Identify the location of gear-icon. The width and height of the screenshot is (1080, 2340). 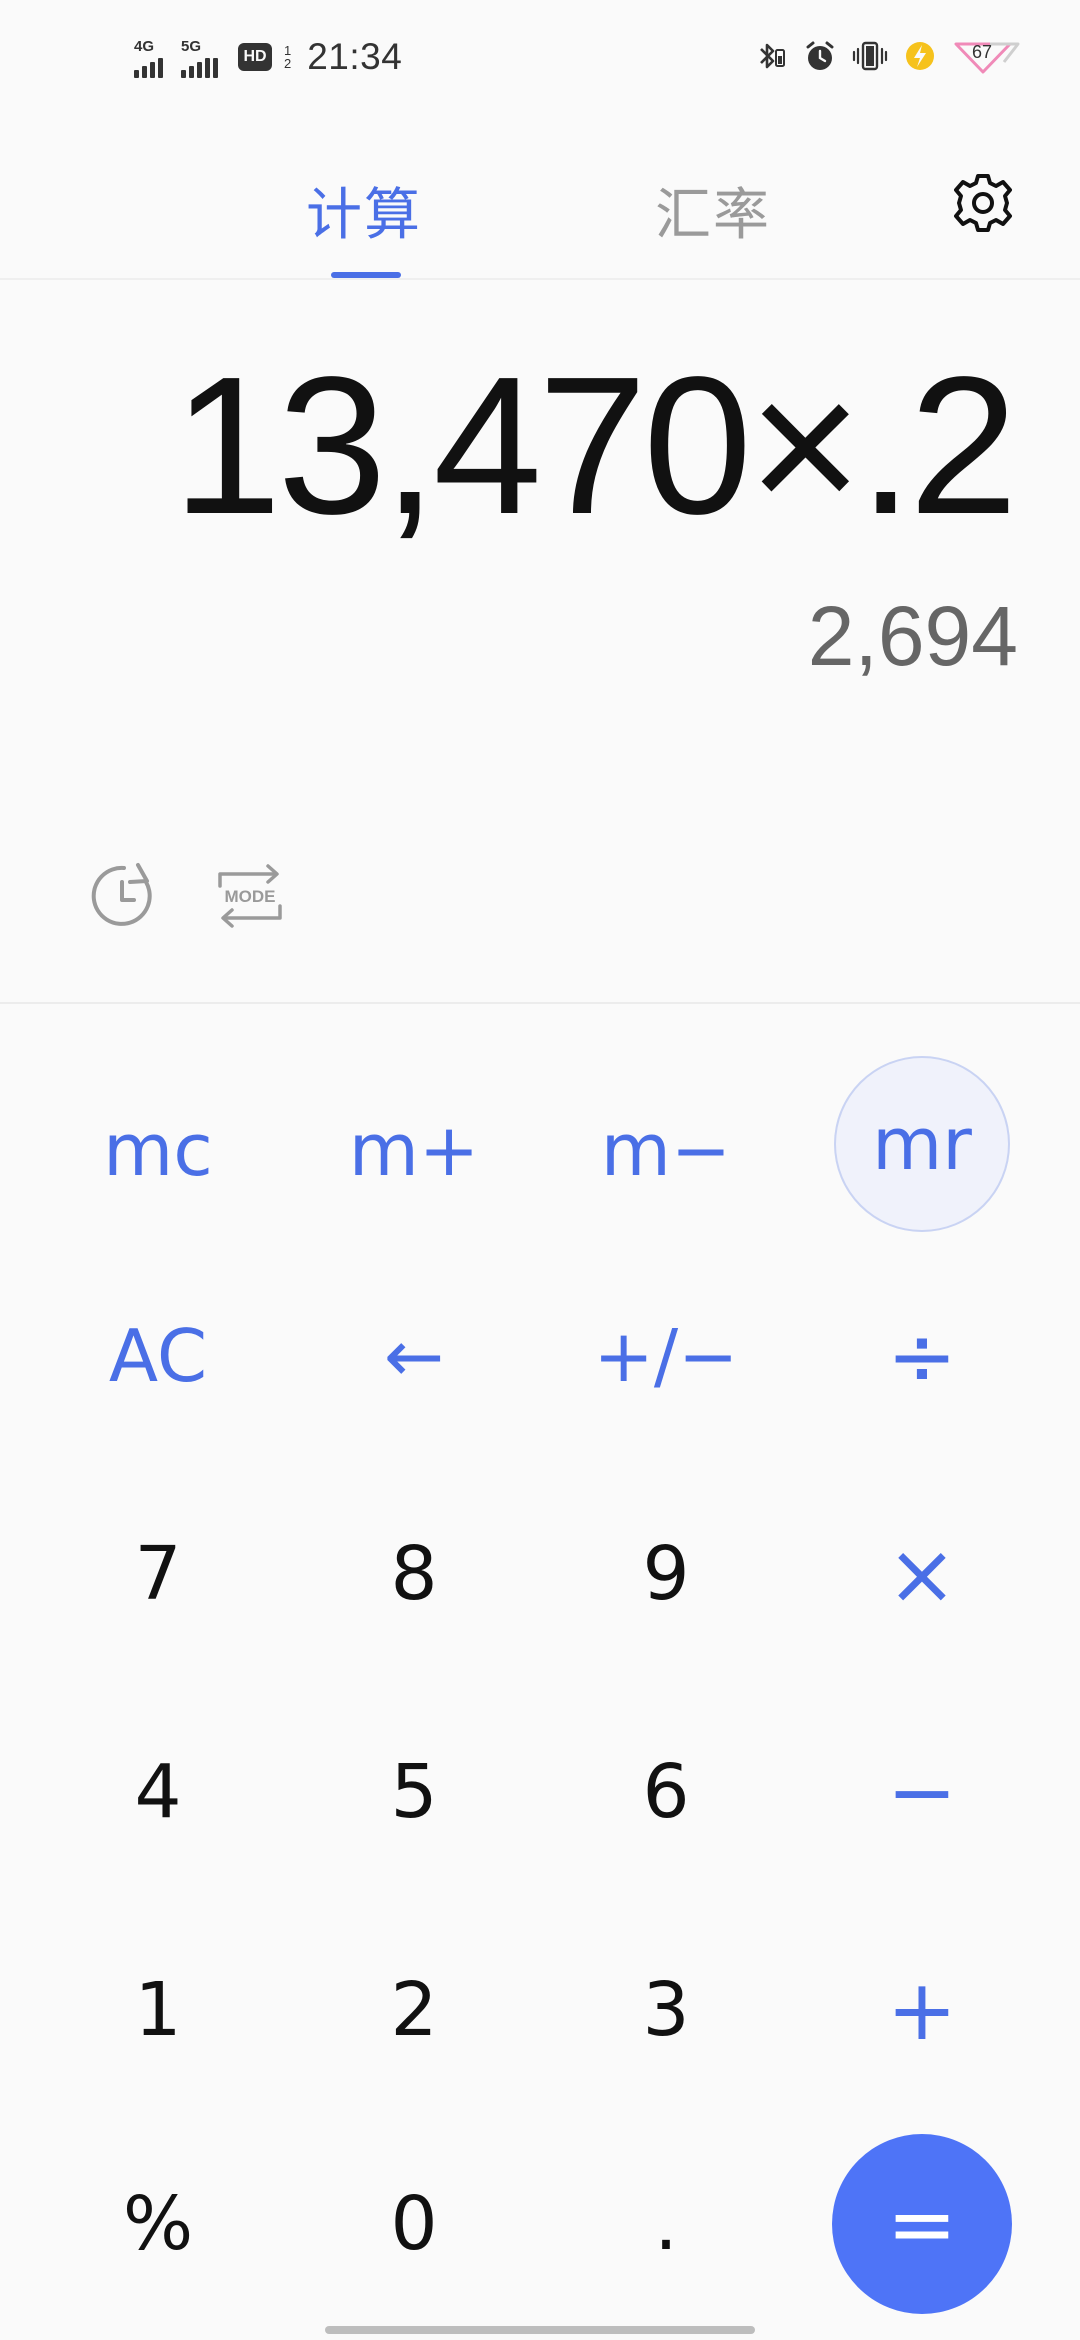
(983, 203).